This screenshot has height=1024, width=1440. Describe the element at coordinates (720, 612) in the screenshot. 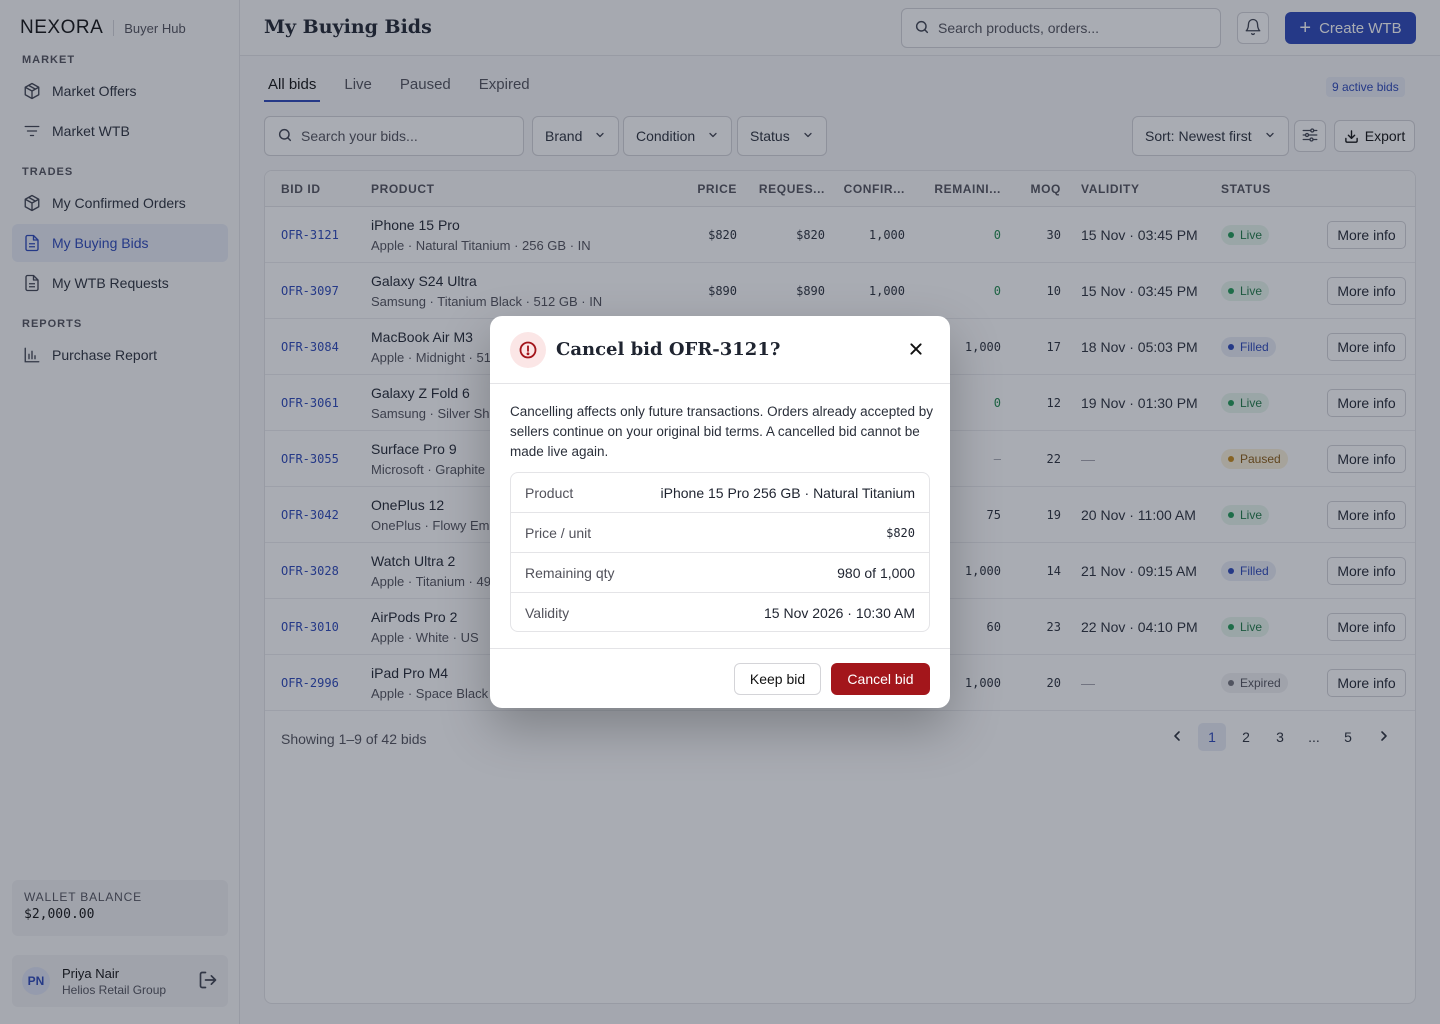

I see `detail-row-validity: Validity 15 Nov 2026 · 10:30 AM` at that location.